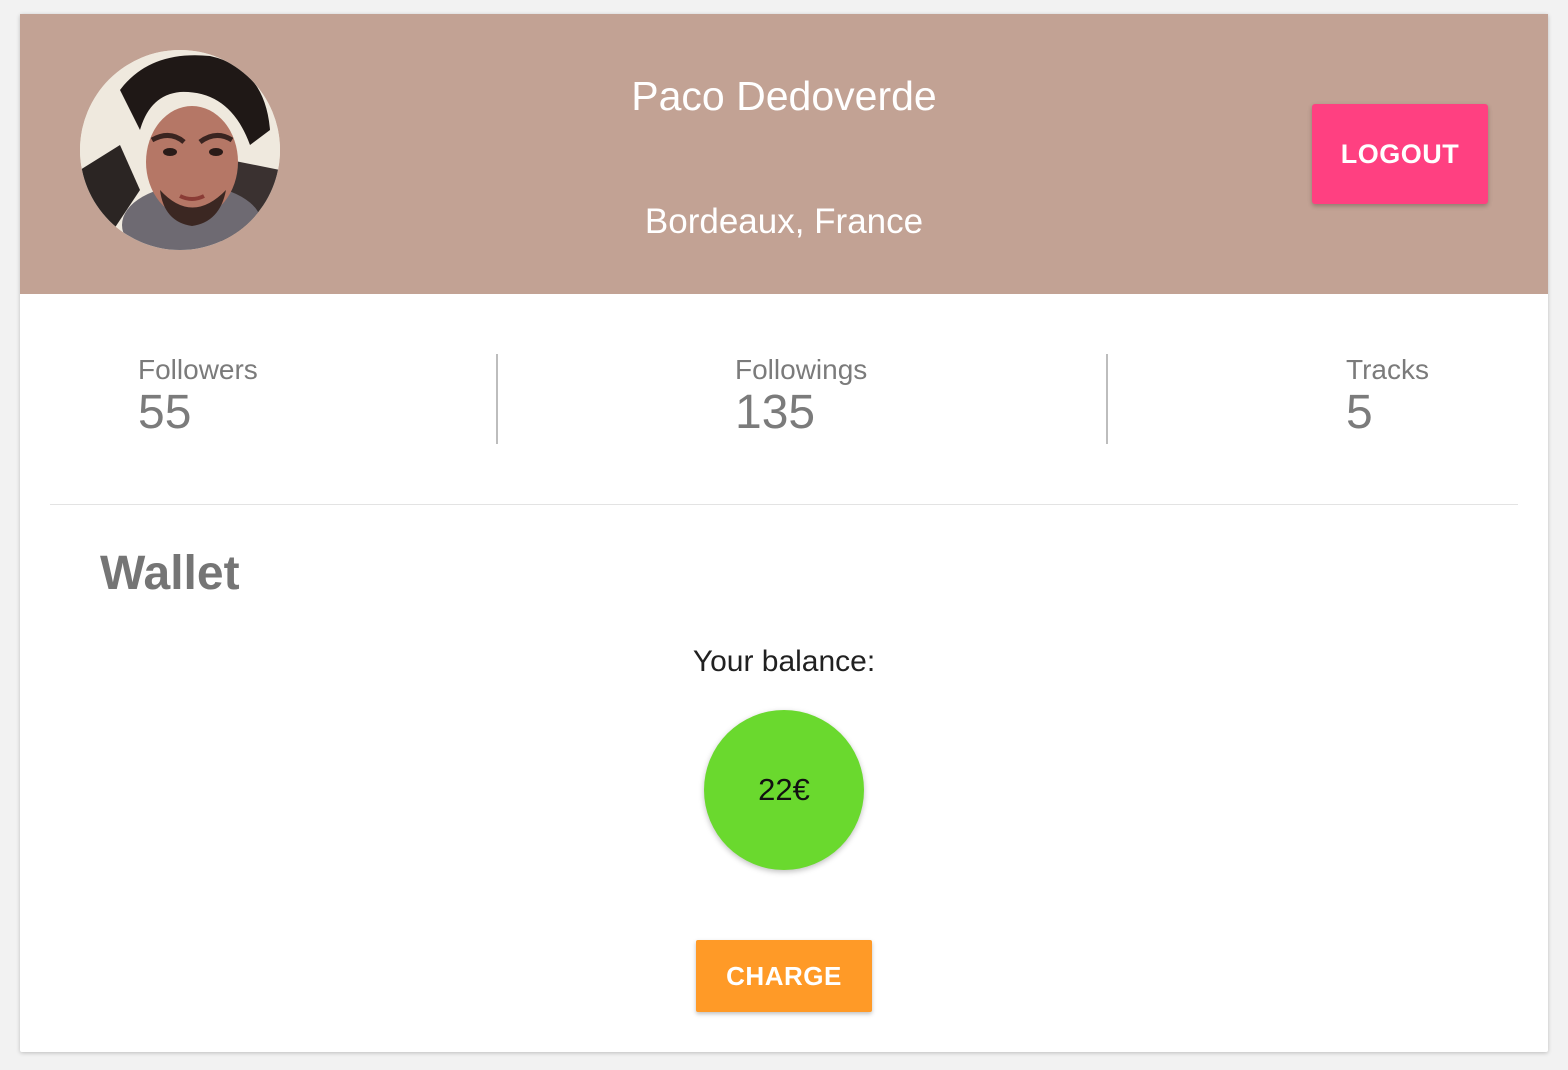 This screenshot has height=1070, width=1568. I want to click on logout-button: LOGOUT, so click(1400, 154).